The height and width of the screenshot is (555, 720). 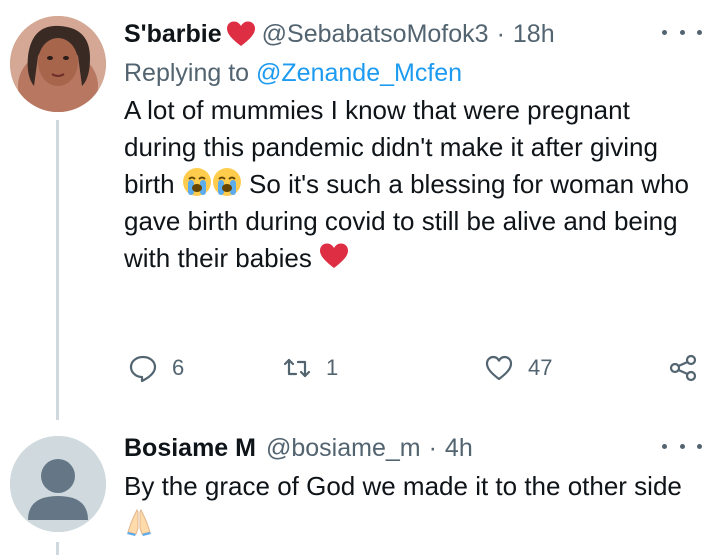 What do you see at coordinates (187, 73) in the screenshot?
I see `replying-prefix: Replying to` at bounding box center [187, 73].